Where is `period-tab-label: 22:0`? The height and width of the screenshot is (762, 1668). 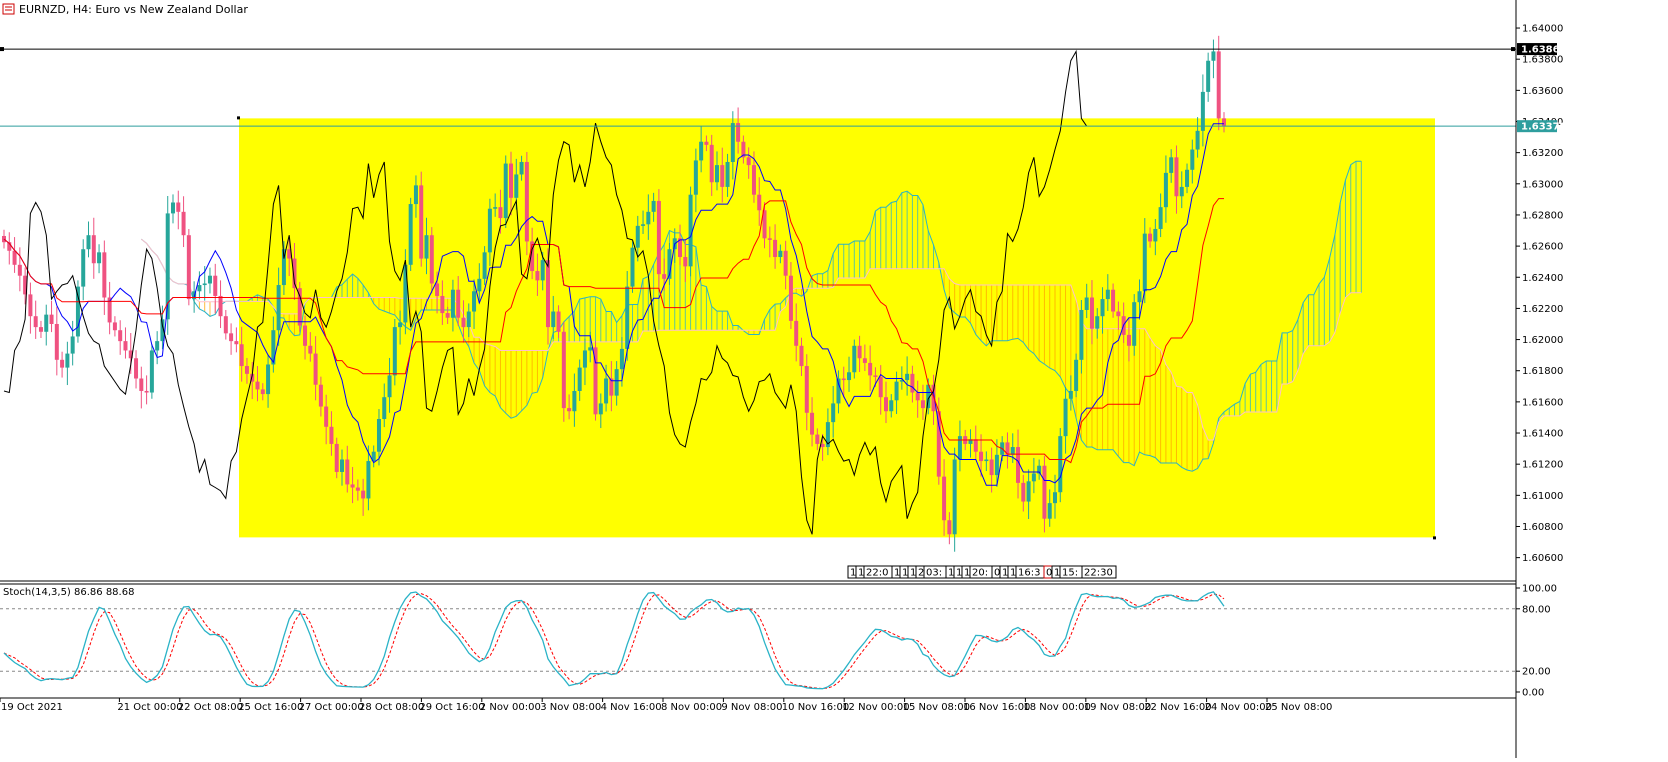
period-tab-label: 22:0 is located at coordinates (877, 573).